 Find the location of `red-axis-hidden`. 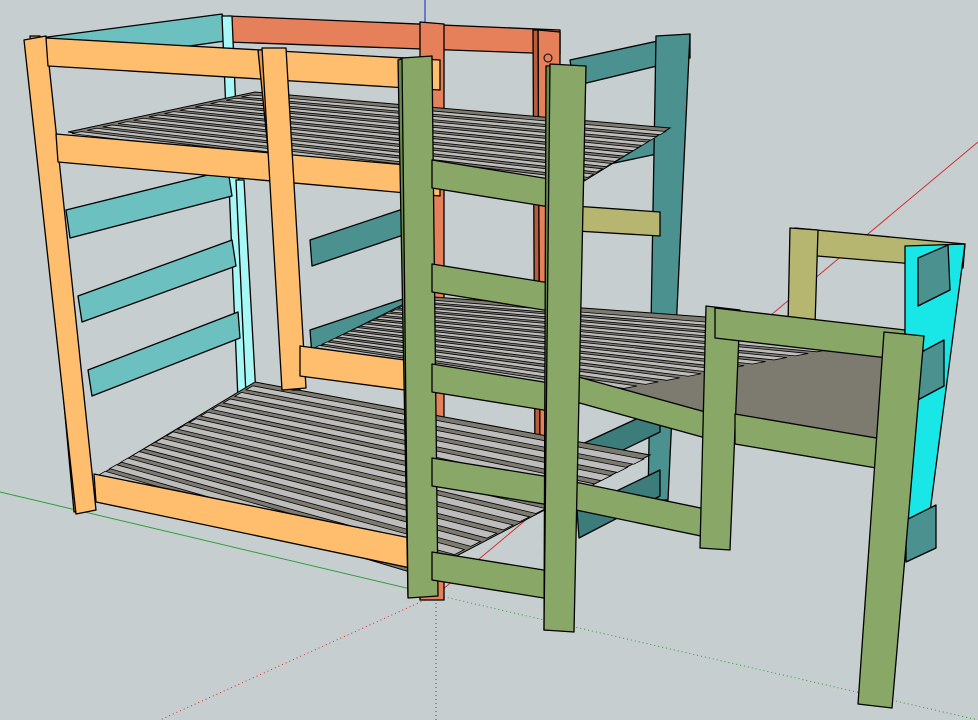

red-axis-hidden is located at coordinates (298, 657).